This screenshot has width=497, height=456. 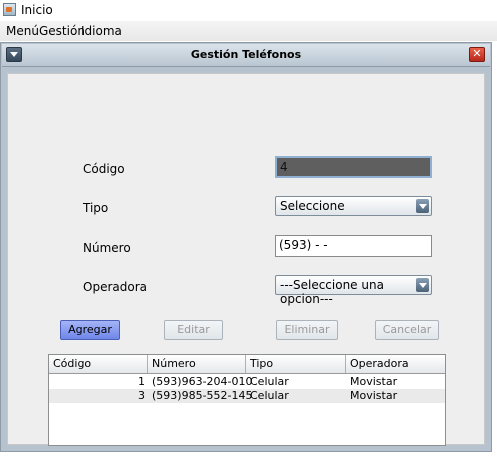 I want to click on table-row: 1 (593)963-204-010 Celular Movistar, so click(x=247, y=382).